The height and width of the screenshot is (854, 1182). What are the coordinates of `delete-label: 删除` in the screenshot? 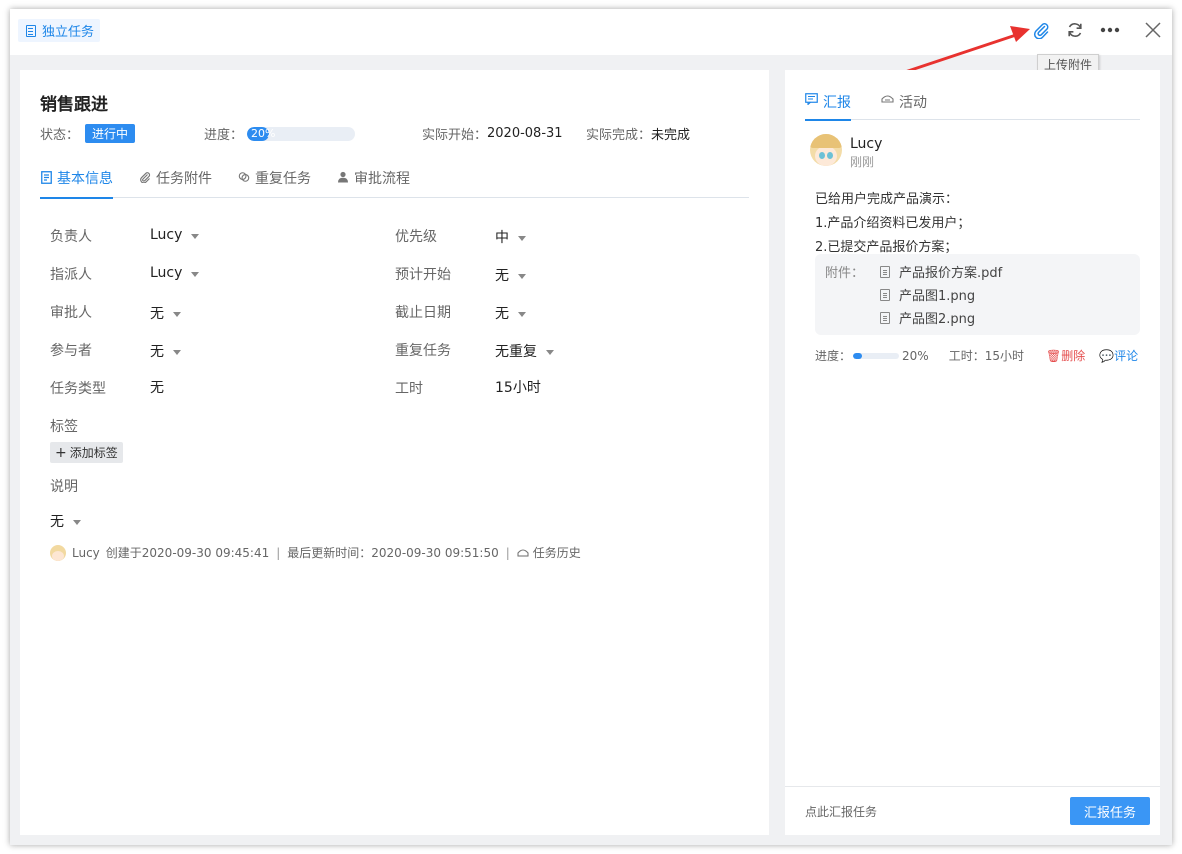 It's located at (1073, 356).